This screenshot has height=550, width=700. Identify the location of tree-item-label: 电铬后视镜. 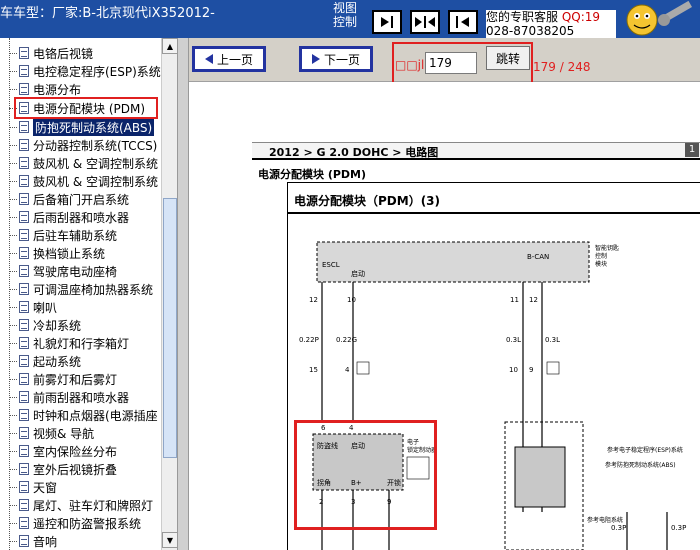
(63, 53).